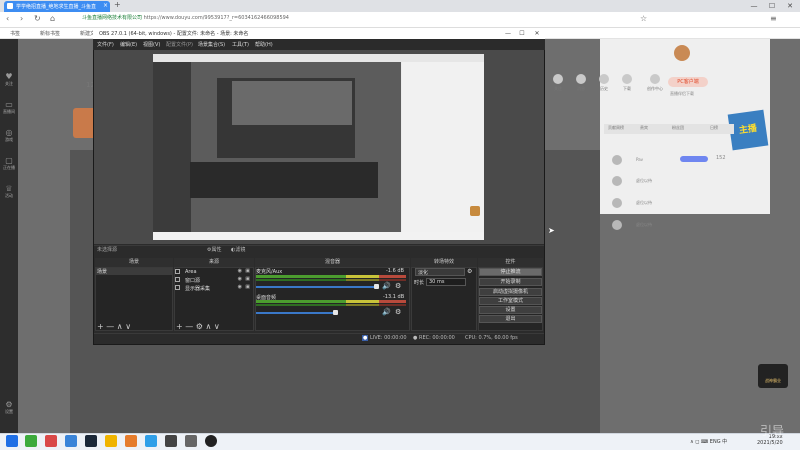  Describe the element at coordinates (117, 4) in the screenshot. I see `new-tab-button: +` at that location.